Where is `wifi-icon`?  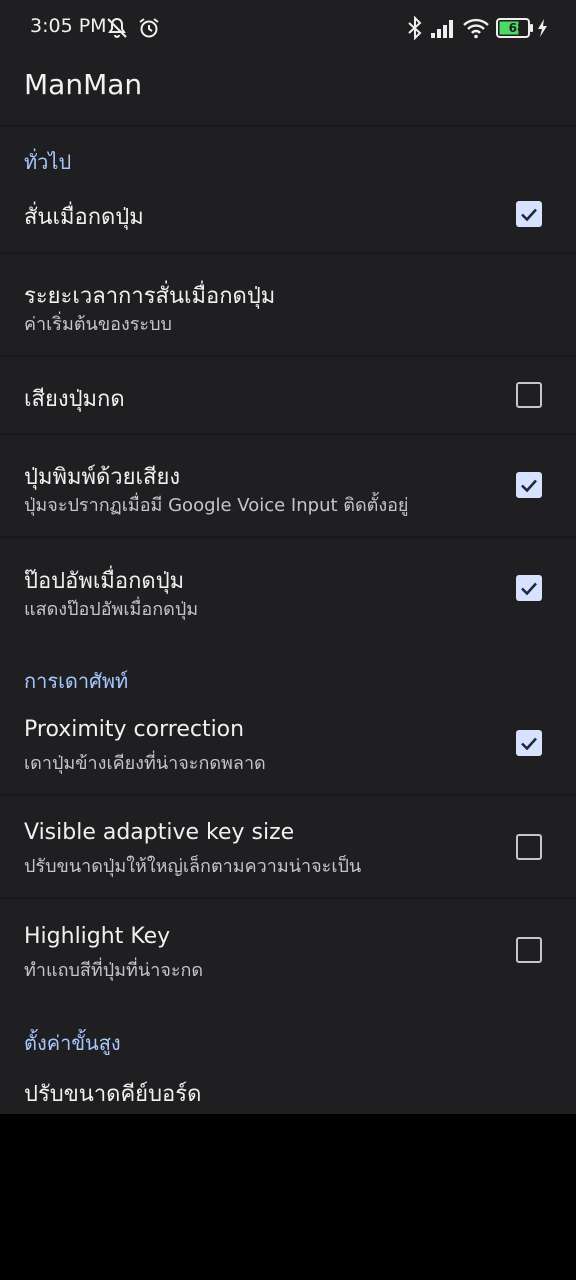 wifi-icon is located at coordinates (476, 30).